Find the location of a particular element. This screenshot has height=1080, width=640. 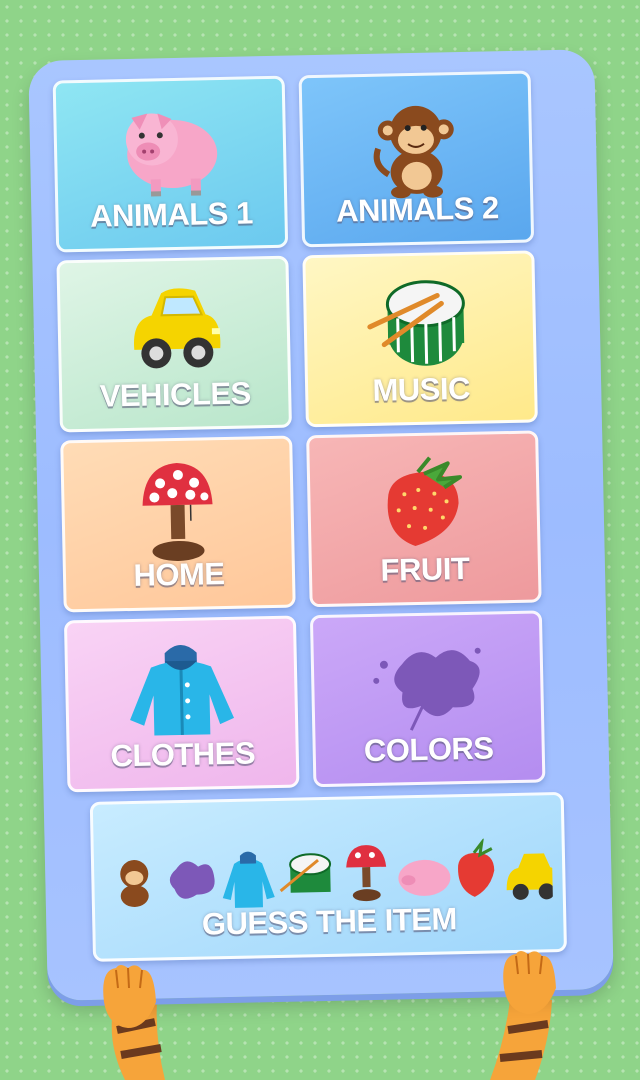

category-label: VEHICLES is located at coordinates (175, 394).